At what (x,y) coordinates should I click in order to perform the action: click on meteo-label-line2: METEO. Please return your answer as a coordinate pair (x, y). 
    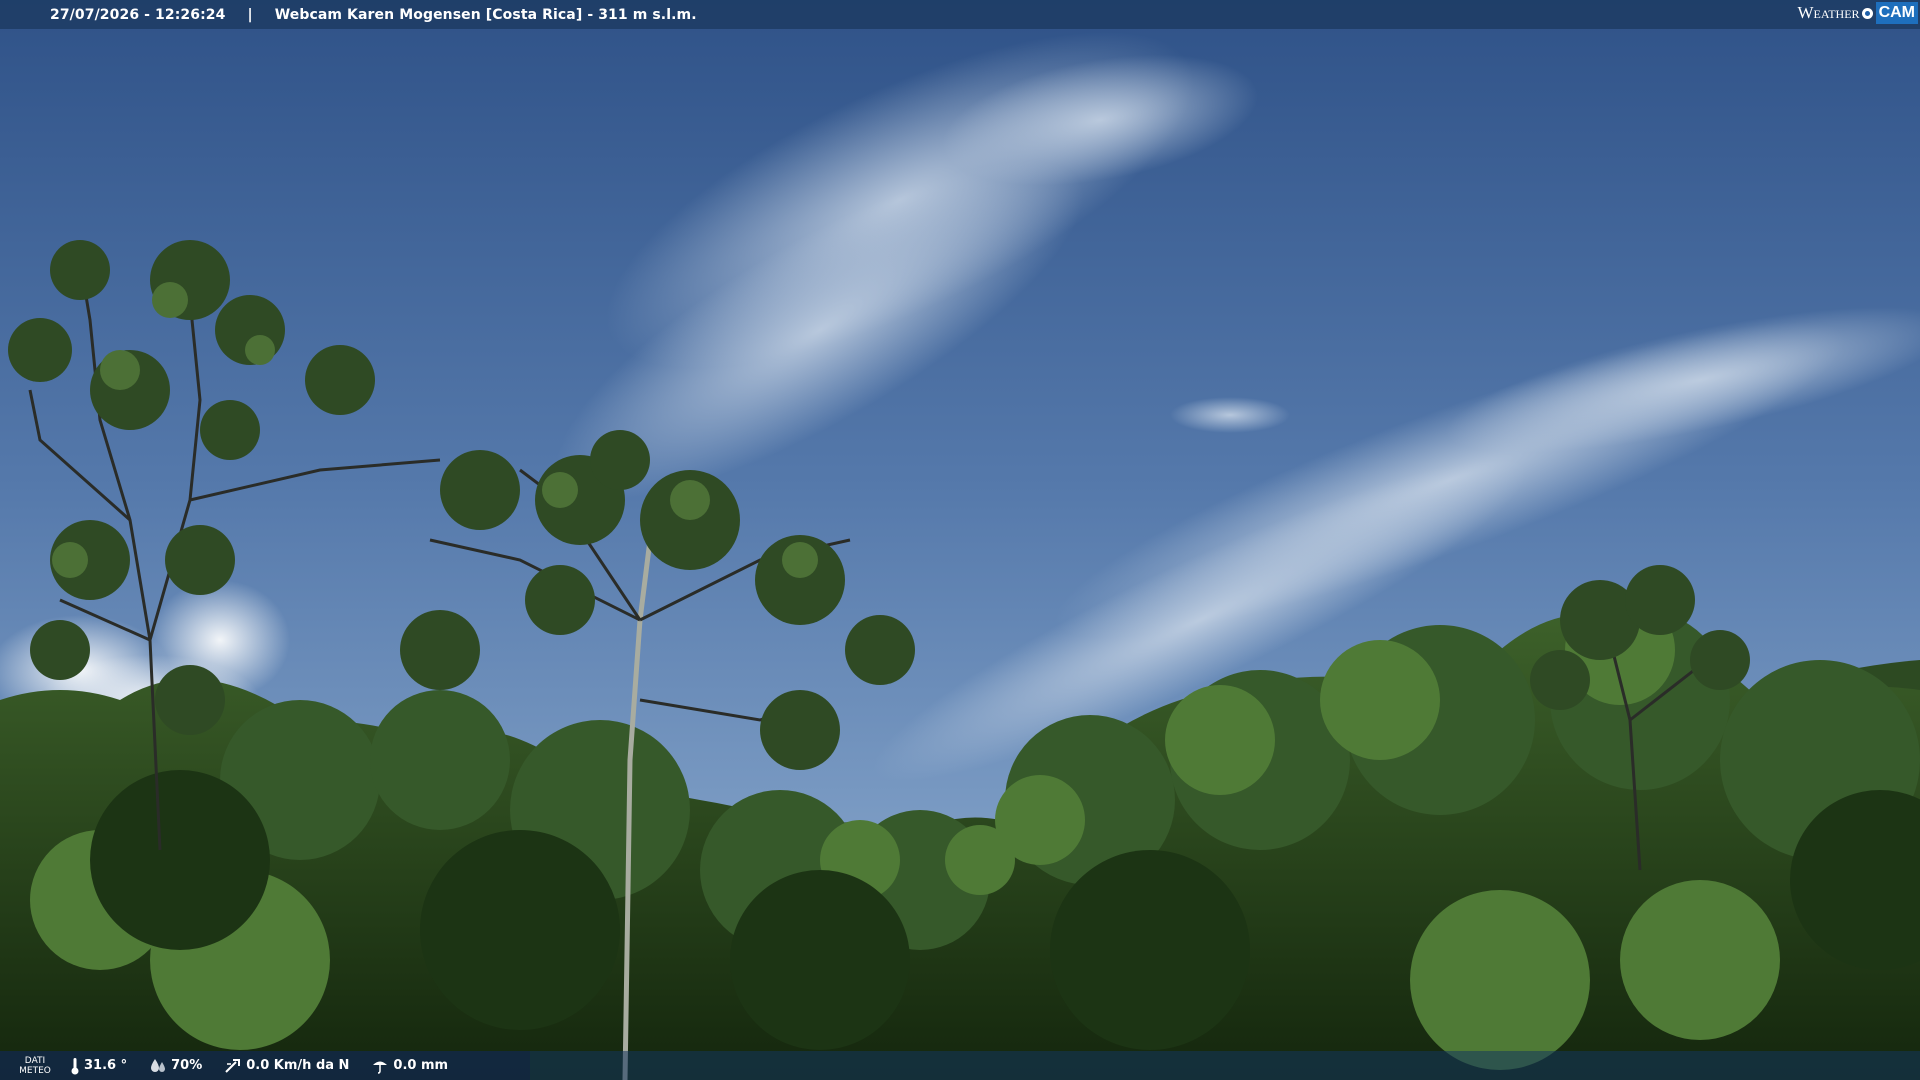
    Looking at the image, I should click on (35, 1070).